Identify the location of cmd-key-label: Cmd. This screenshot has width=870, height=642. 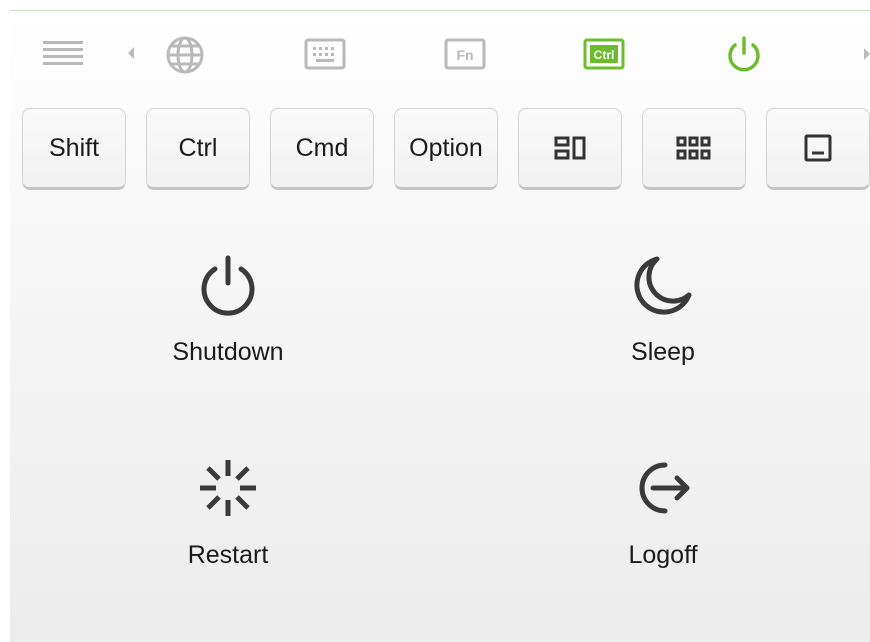
(322, 147).